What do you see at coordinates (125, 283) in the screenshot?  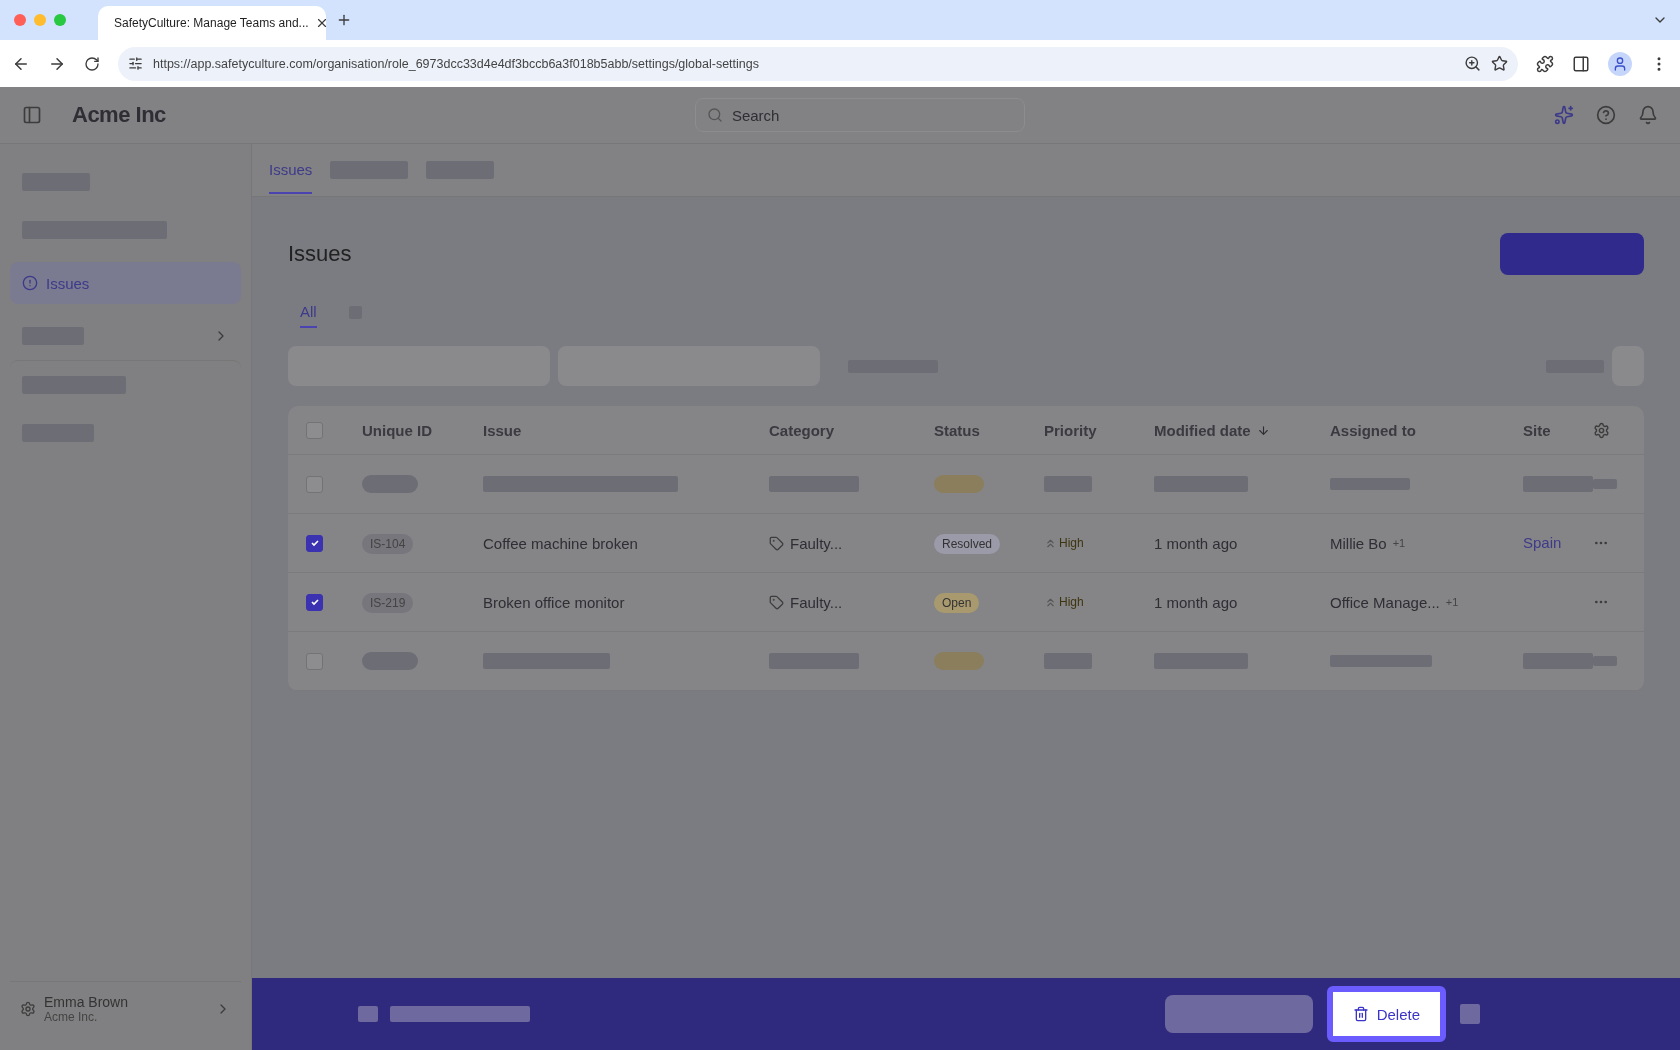 I see `sidebar-item: Issues` at bounding box center [125, 283].